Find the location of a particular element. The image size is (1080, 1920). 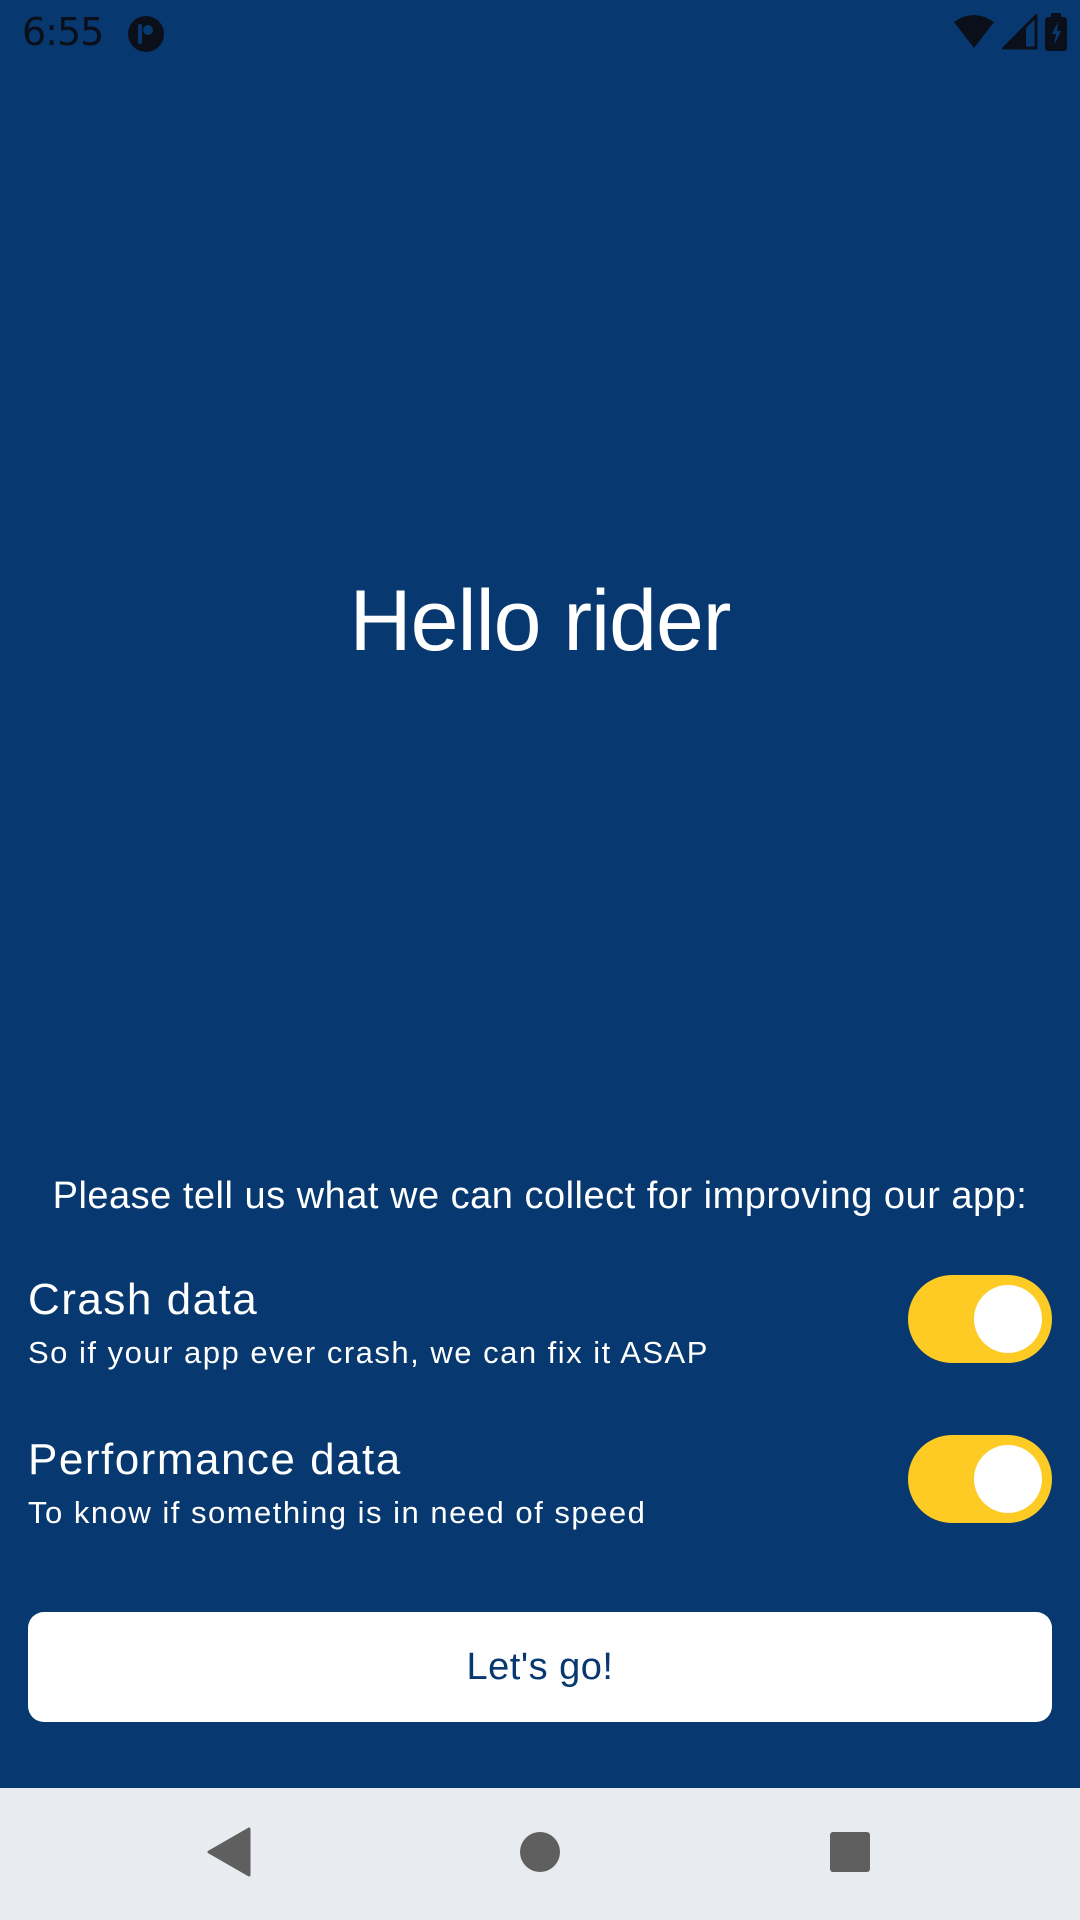

recents-icon is located at coordinates (850, 1854).